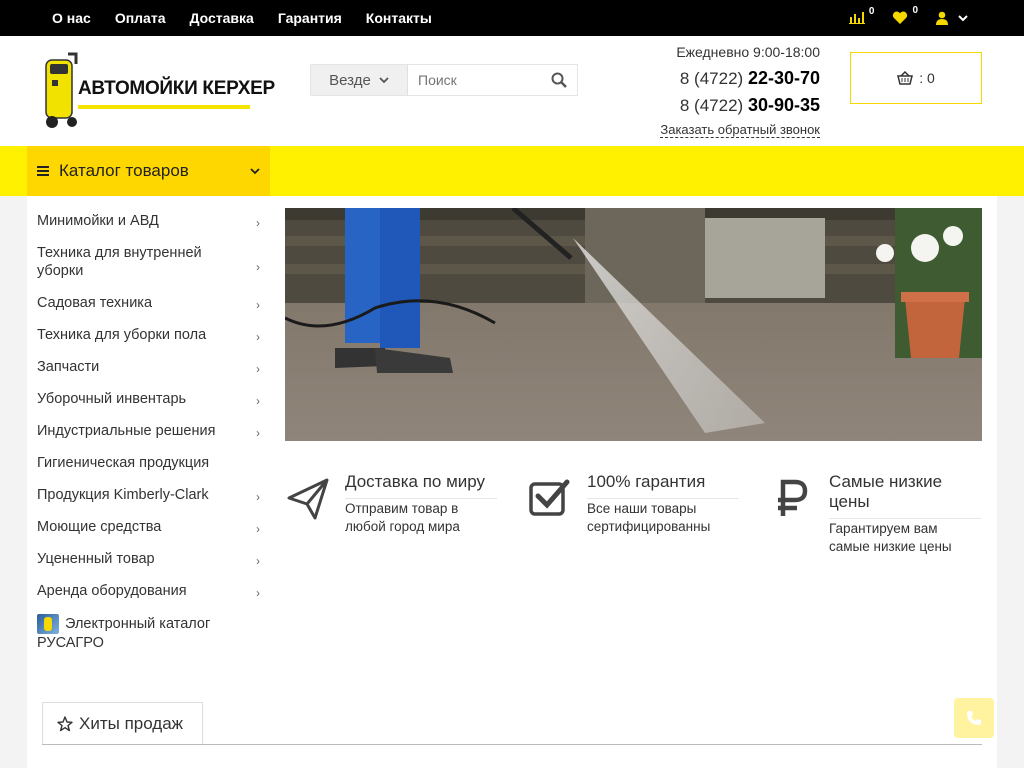 This screenshot has width=1024, height=768. I want to click on catalog-item-industrial: Индустриальные решения ›, so click(148, 431).